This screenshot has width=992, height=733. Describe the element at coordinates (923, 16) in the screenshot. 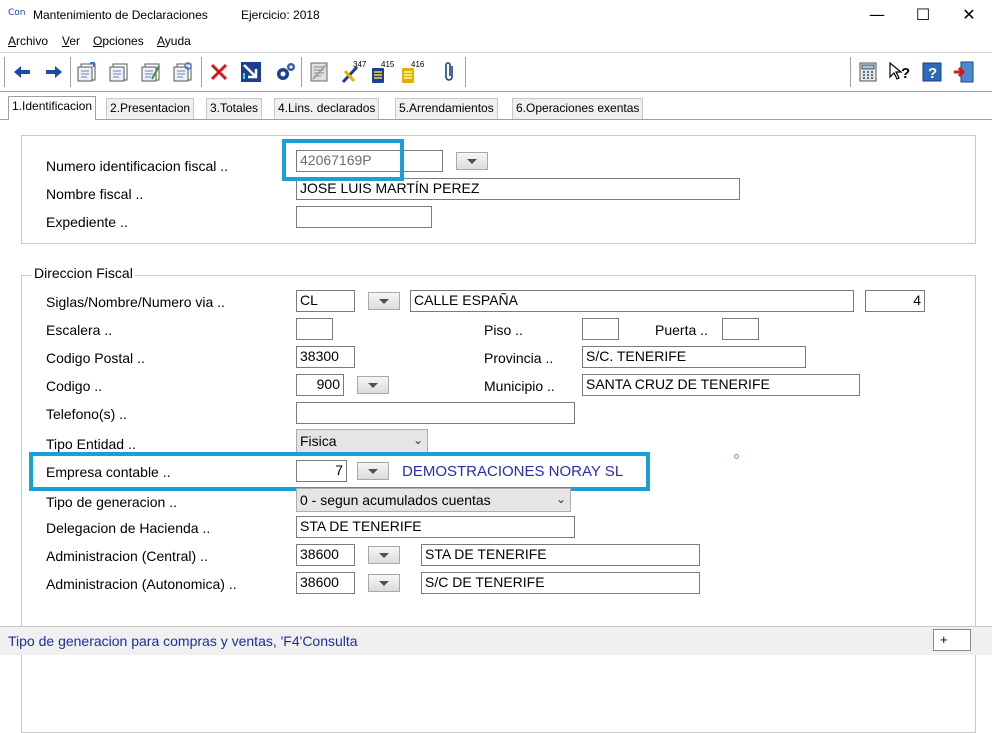

I see `maximize-button: ☐` at that location.